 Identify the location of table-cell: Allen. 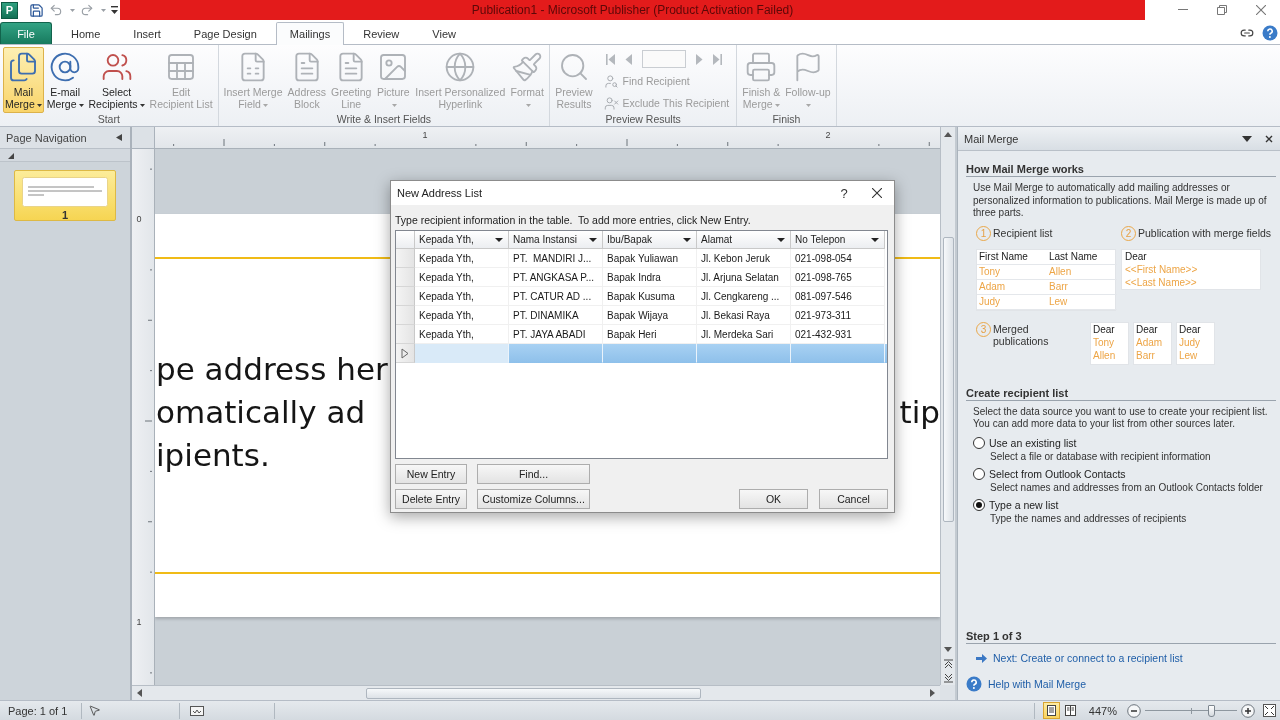
(1082, 272).